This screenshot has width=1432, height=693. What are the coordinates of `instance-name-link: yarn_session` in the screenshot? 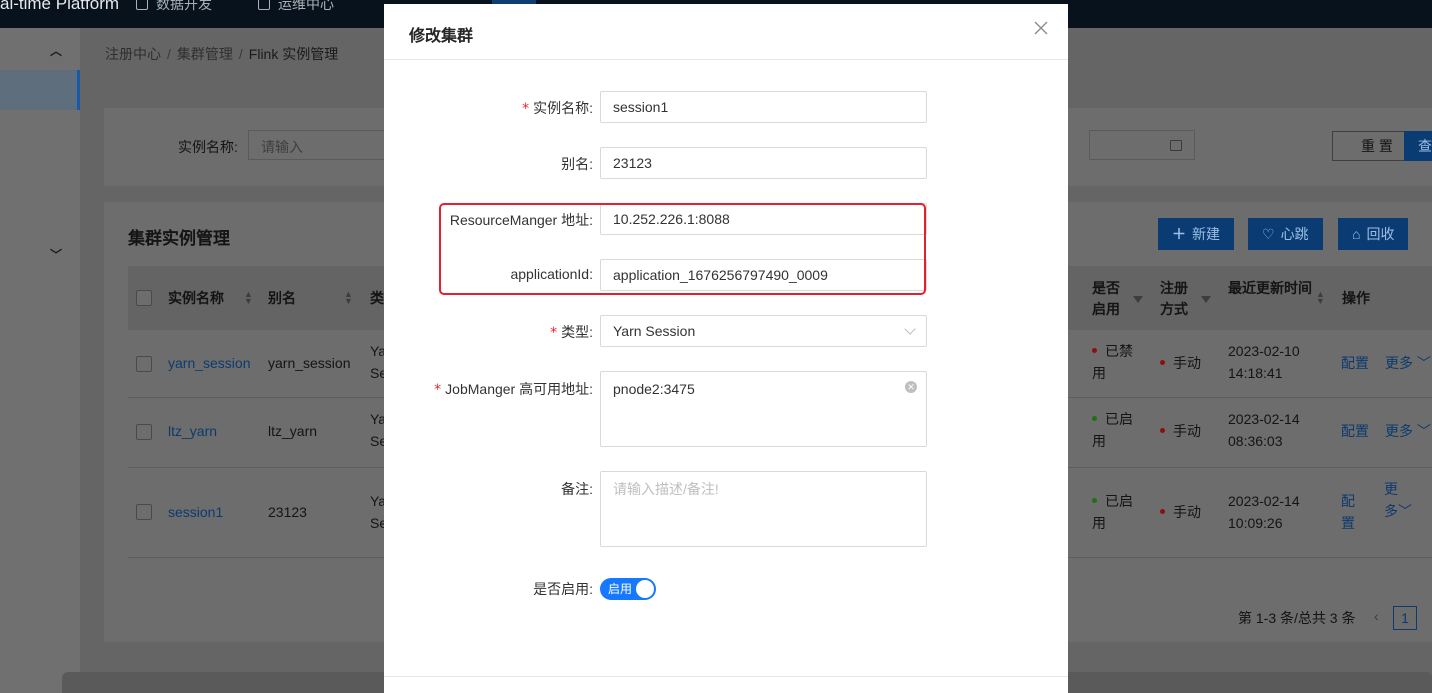 It's located at (209, 363).